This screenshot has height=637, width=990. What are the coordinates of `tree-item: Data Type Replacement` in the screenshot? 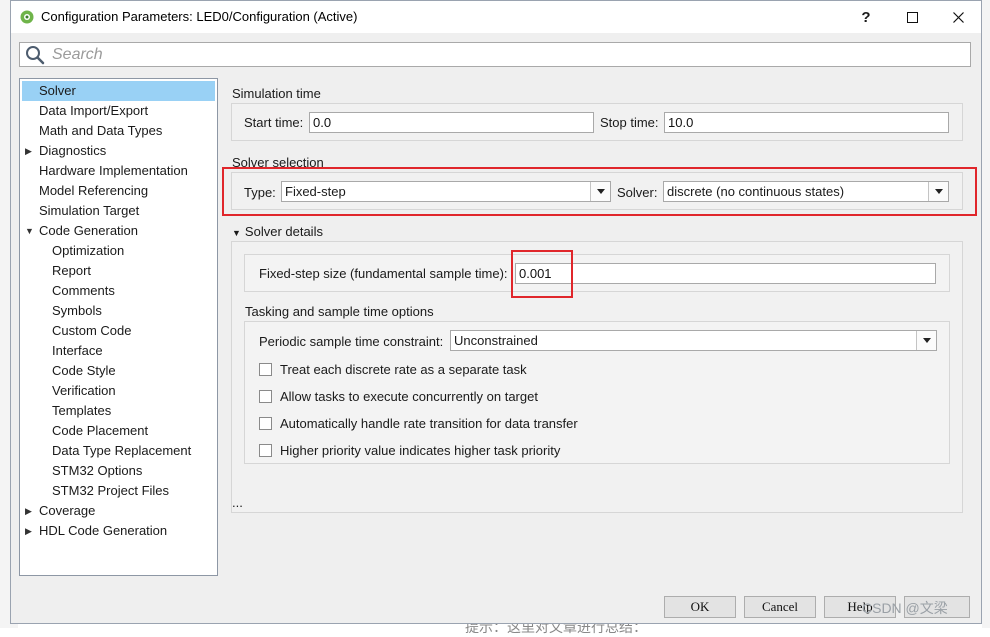 It's located at (106, 451).